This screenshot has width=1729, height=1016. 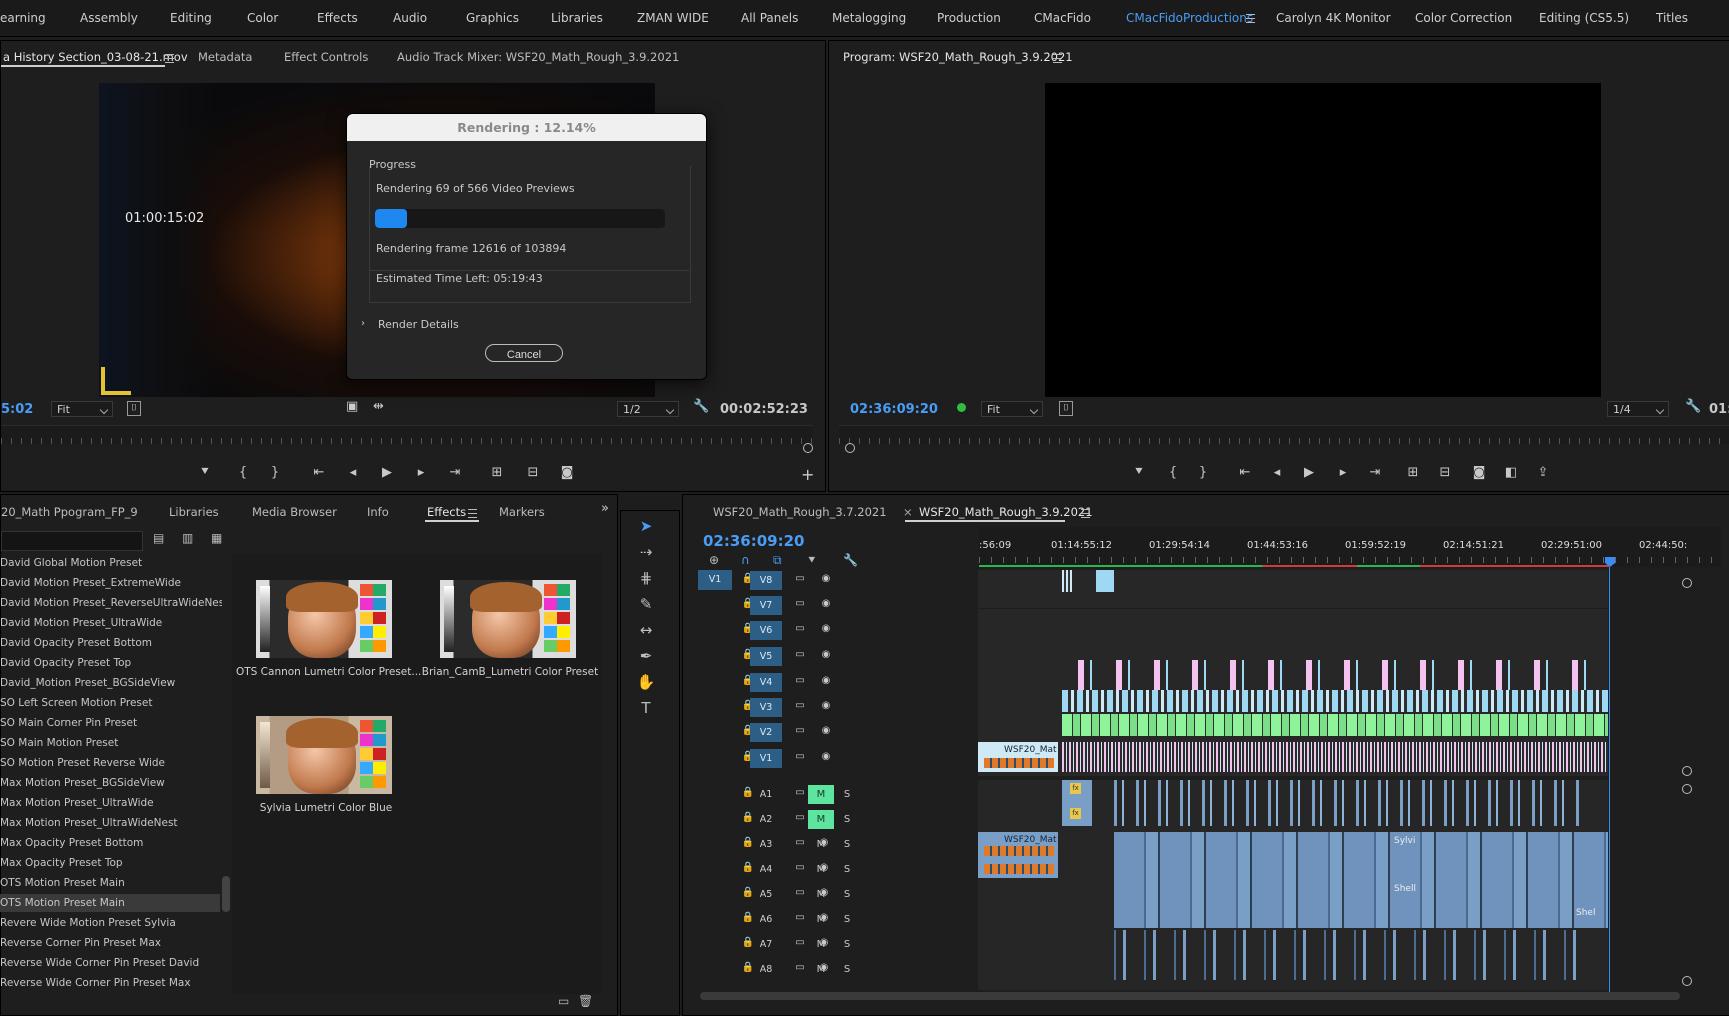 What do you see at coordinates (1284, 434) in the screenshot?
I see `program-time-ruler` at bounding box center [1284, 434].